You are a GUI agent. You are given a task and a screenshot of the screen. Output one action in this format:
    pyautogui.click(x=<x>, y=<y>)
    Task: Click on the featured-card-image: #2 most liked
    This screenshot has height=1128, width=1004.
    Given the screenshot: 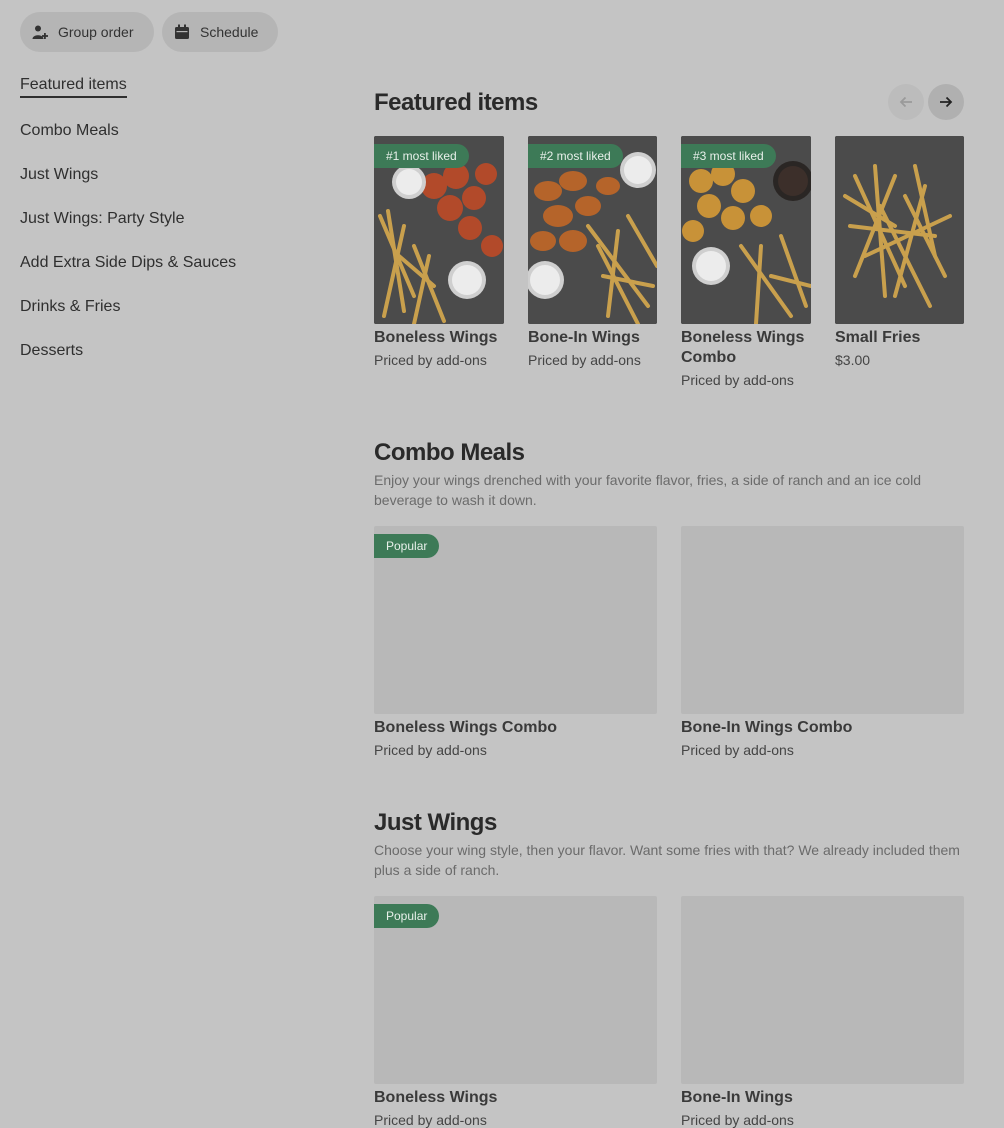 What is the action you would take?
    pyautogui.click(x=592, y=230)
    